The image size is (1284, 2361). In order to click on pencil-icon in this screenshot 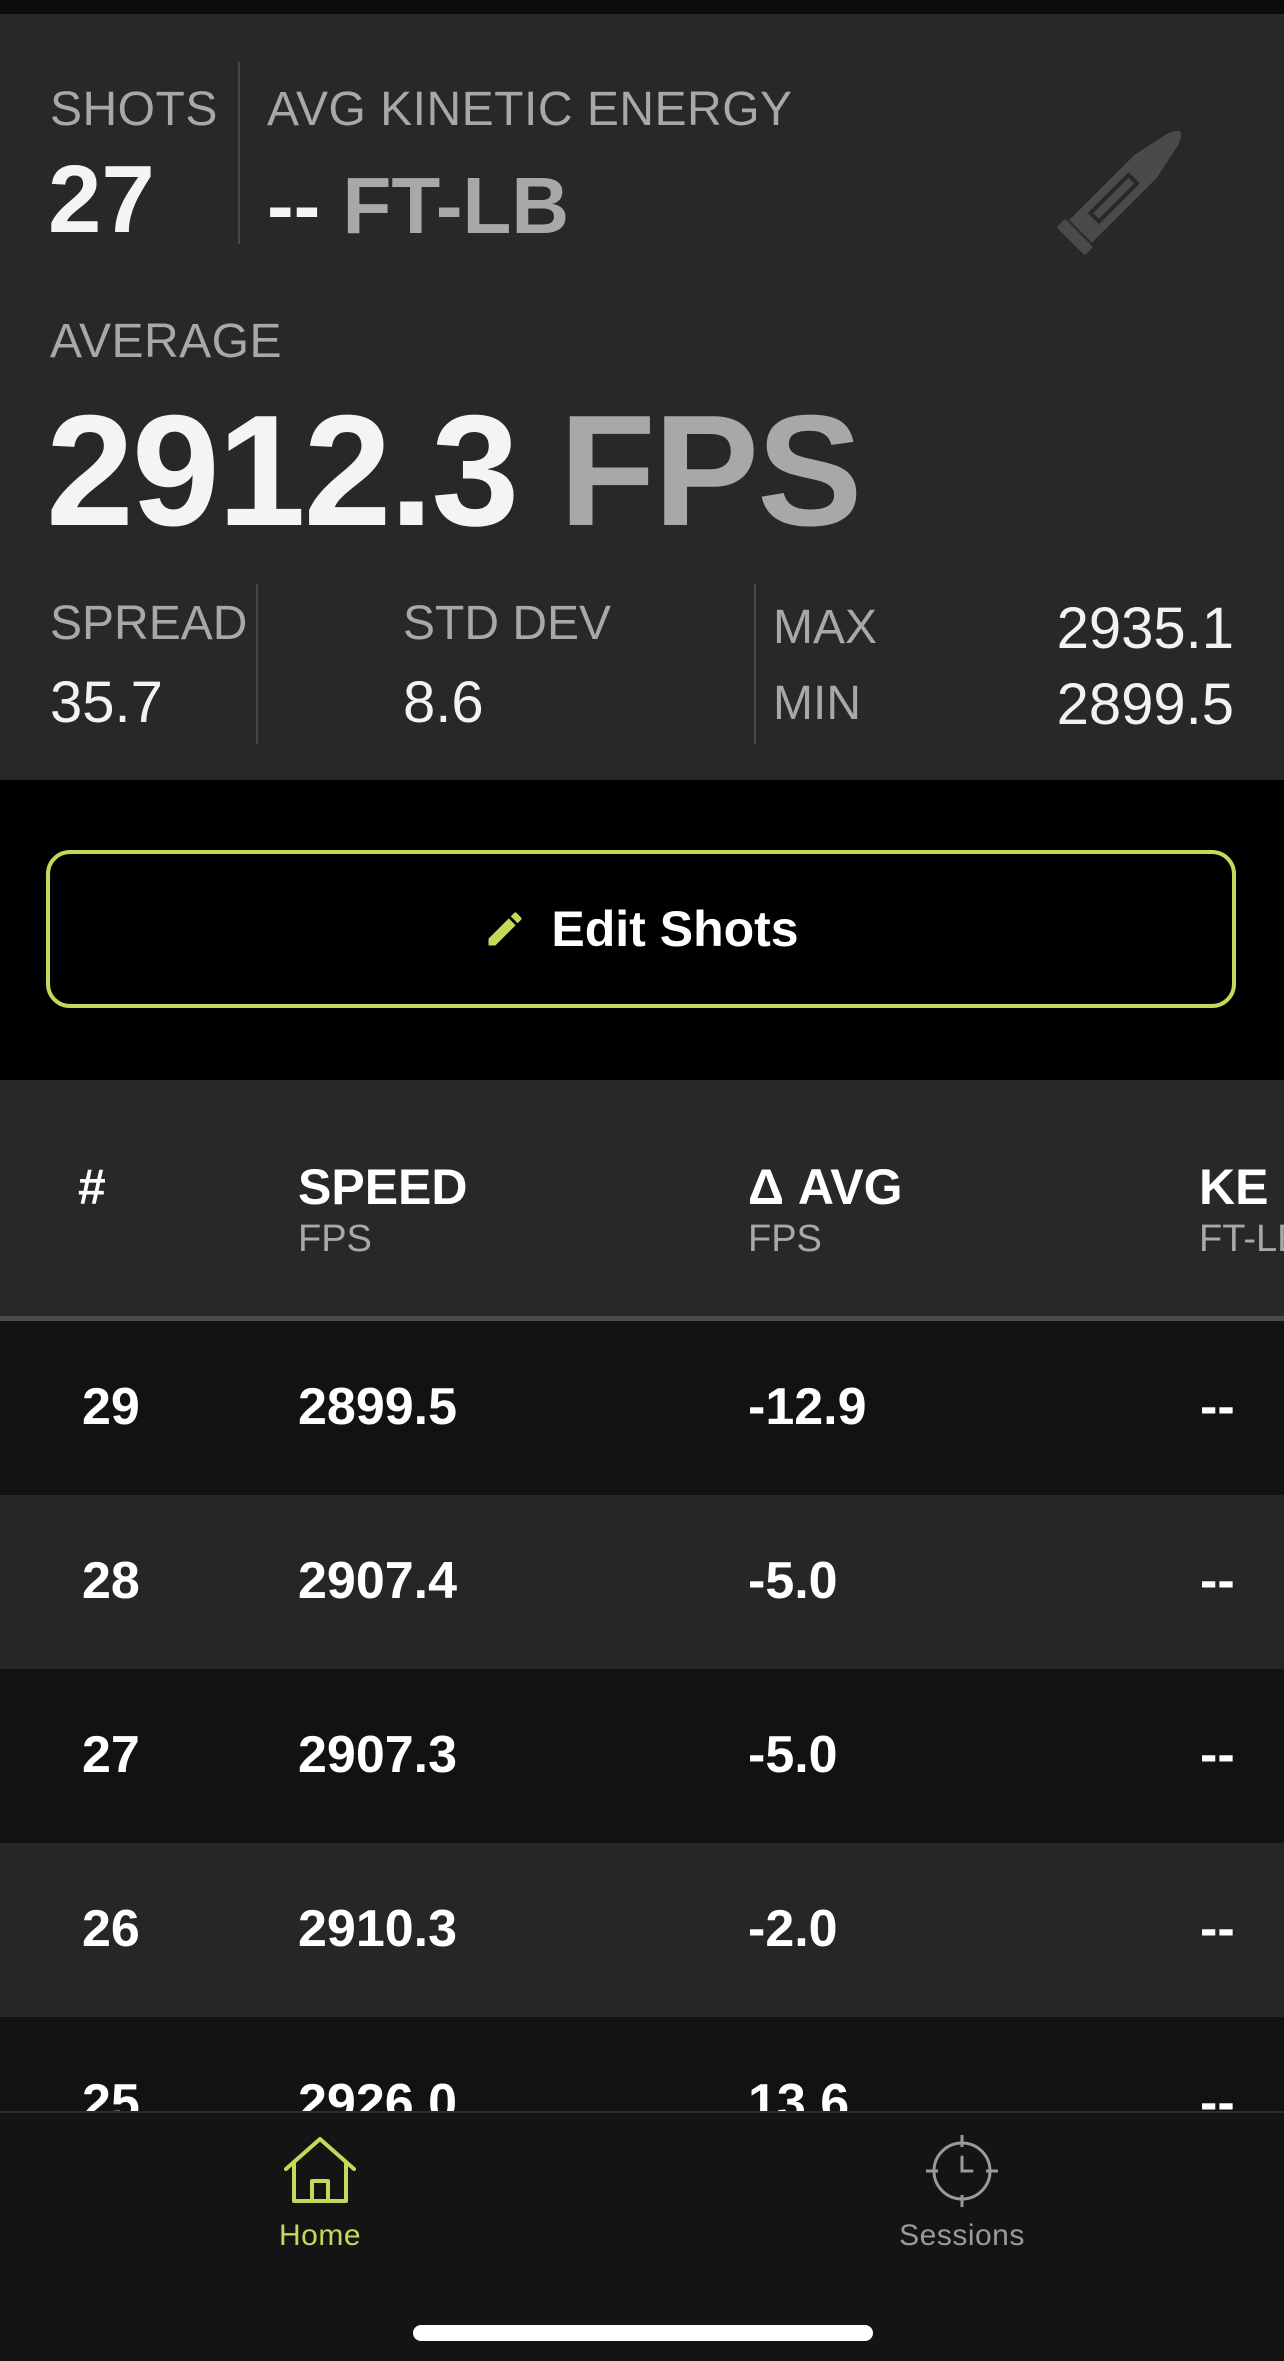, I will do `click(505, 929)`.